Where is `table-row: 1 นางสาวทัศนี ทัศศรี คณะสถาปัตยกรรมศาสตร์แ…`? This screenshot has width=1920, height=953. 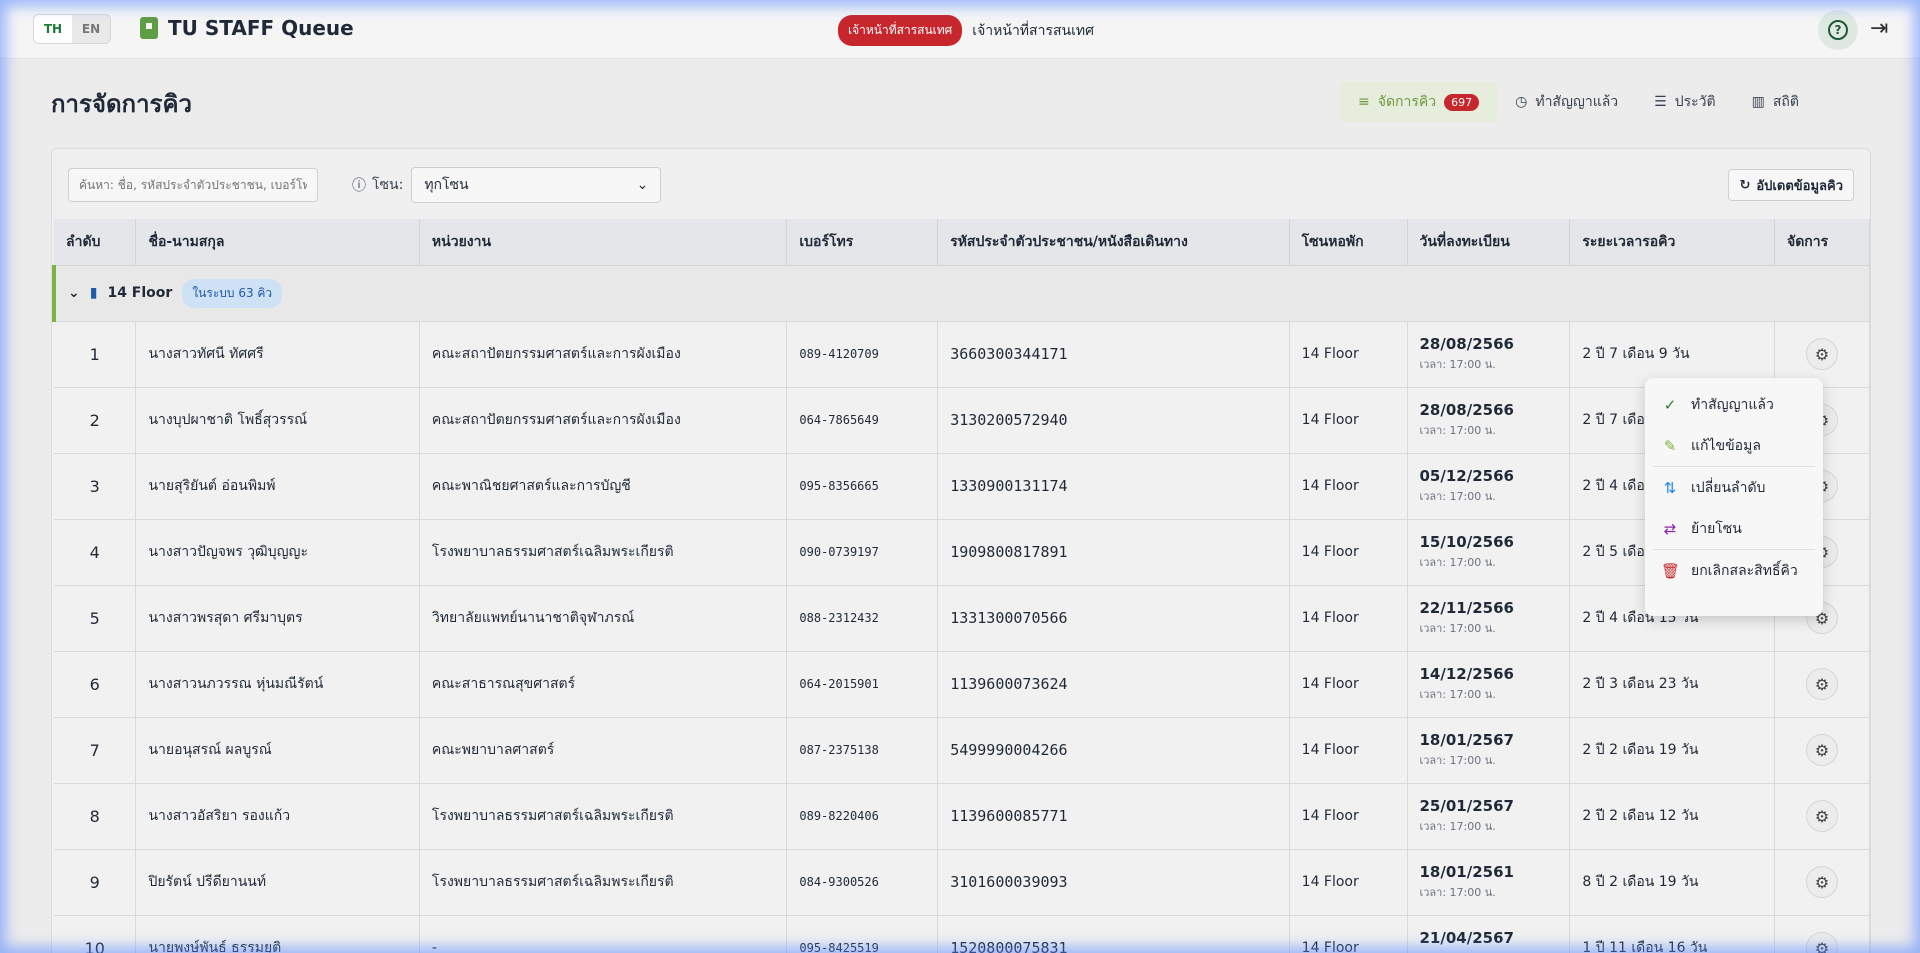
table-row: 1 นางสาวทัศนี ทัศศรี คณะสถาปัตยกรรมศาสตร์แ… is located at coordinates (962, 354).